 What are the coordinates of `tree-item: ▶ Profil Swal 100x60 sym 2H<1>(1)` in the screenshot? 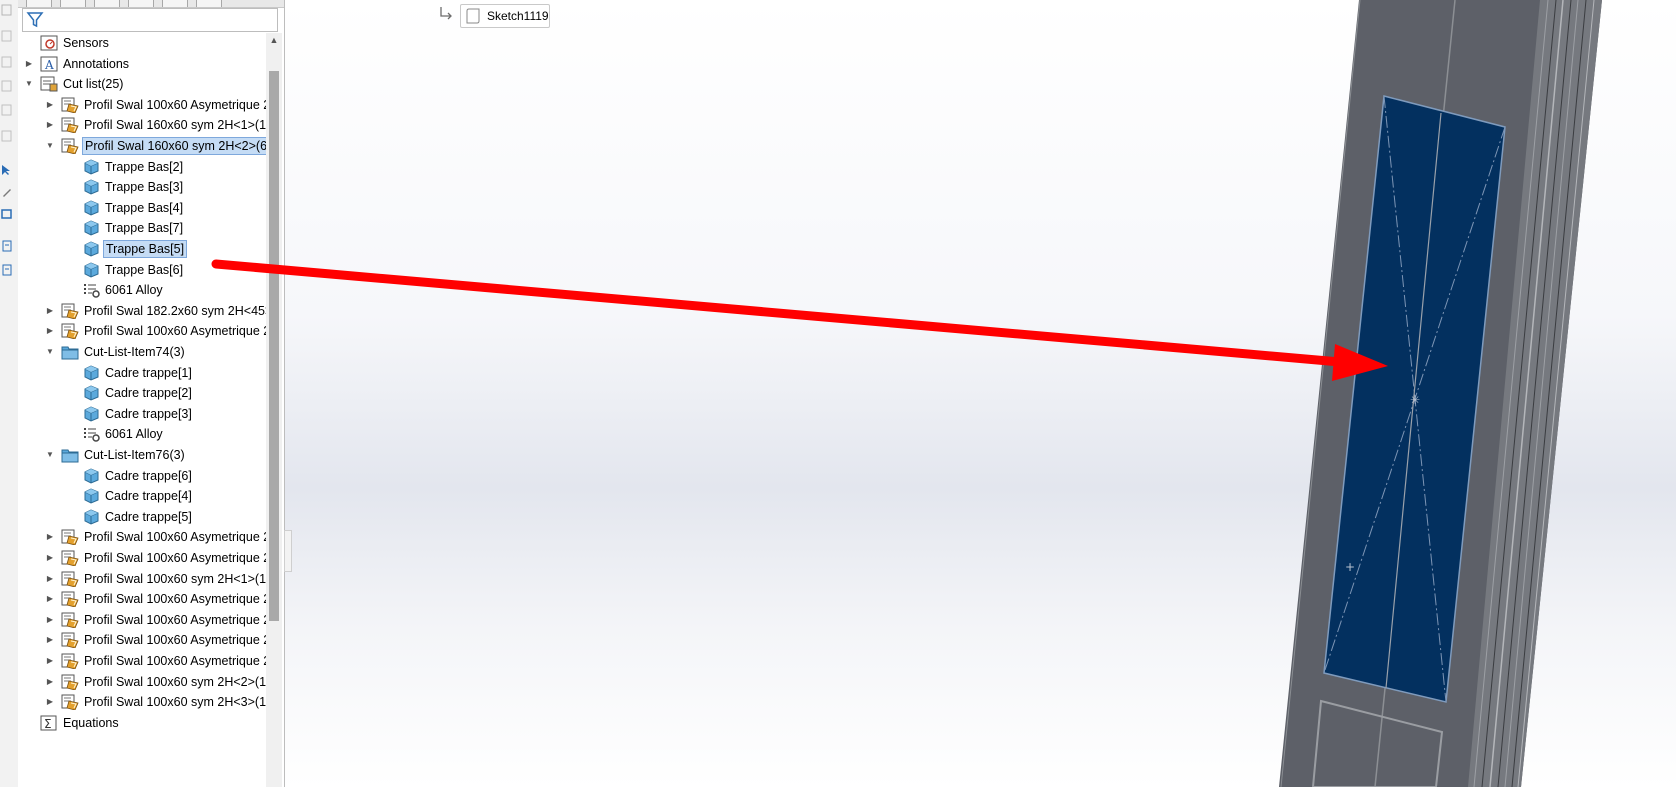 It's located at (142, 579).